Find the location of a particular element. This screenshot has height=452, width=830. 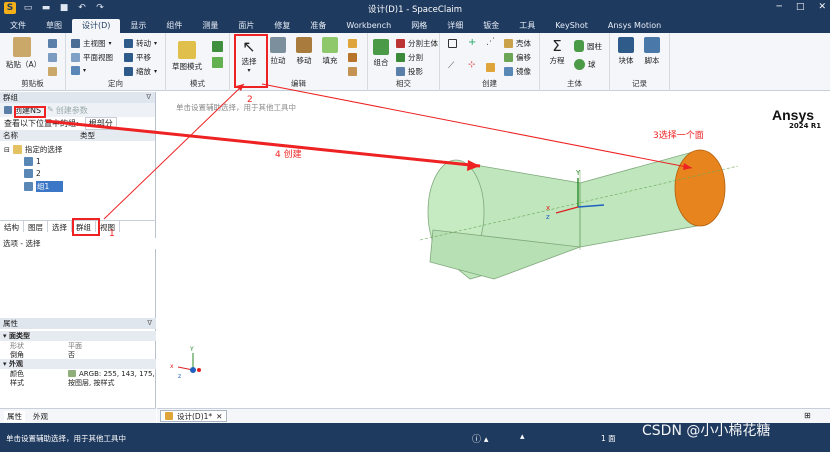

annotation-step-3: 3选择一个面 is located at coordinates (678, 136).